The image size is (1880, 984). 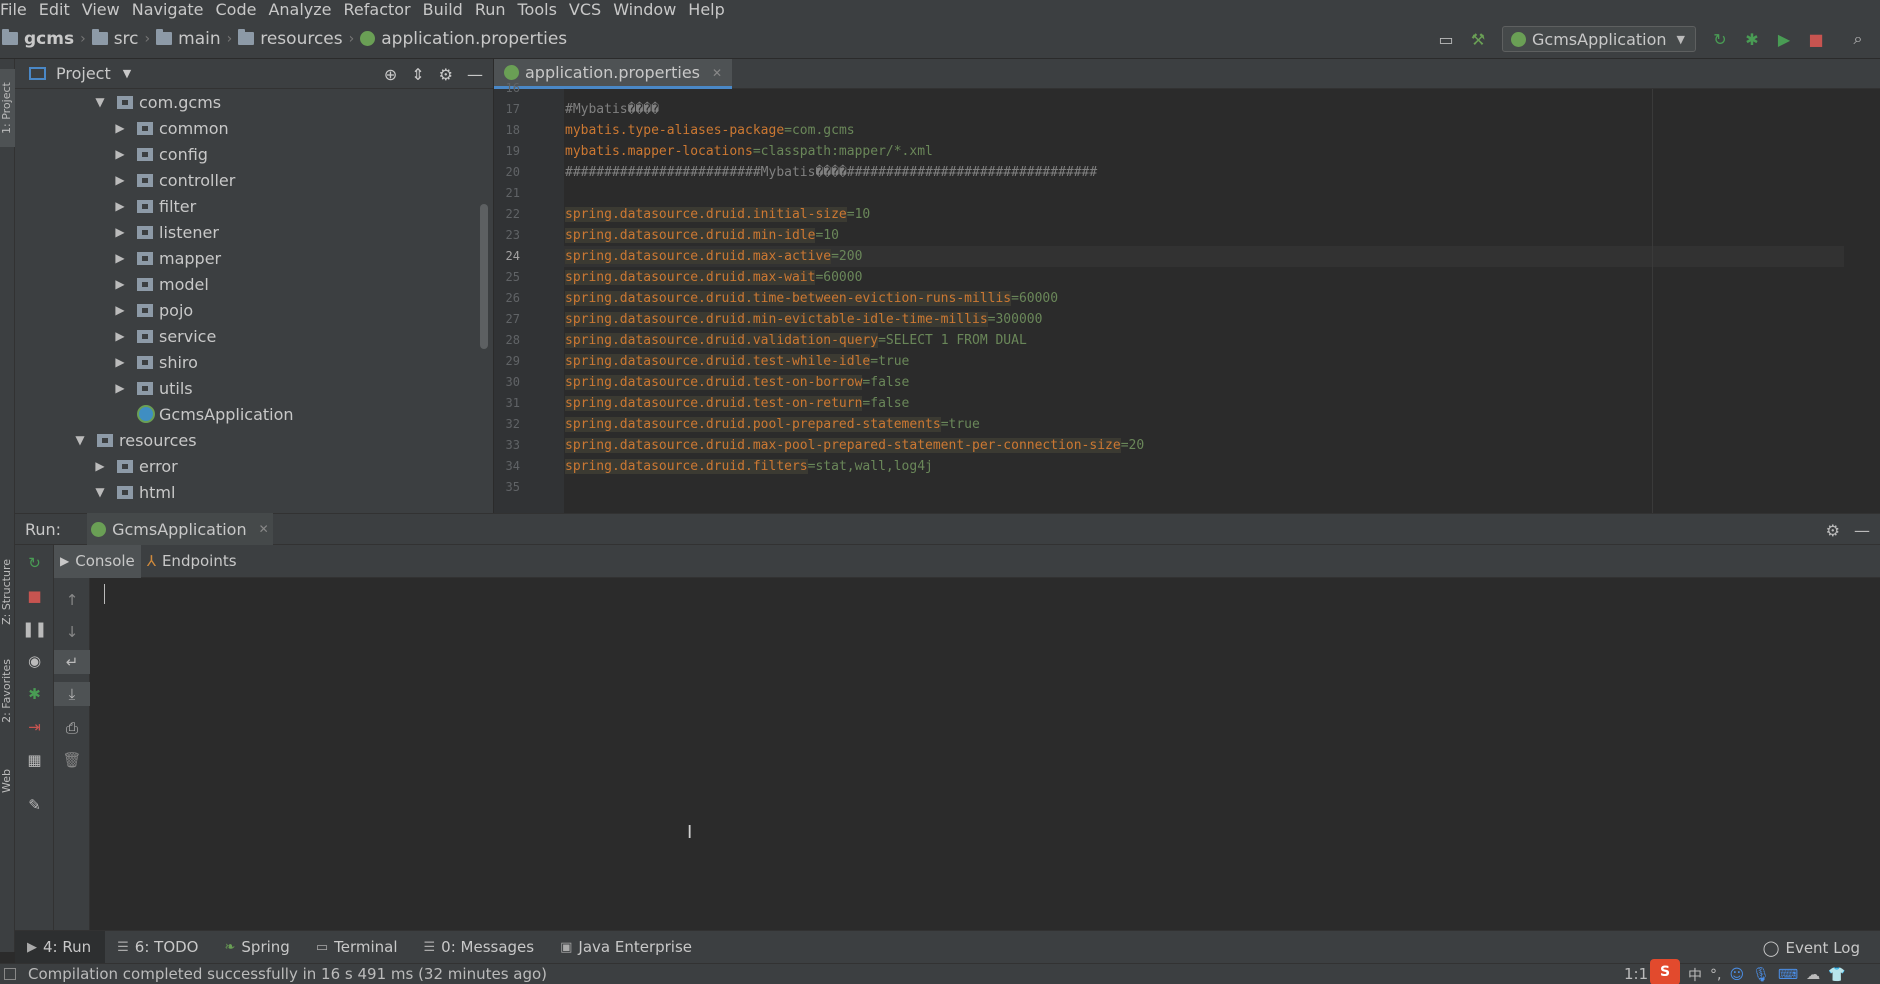 What do you see at coordinates (1761, 975) in the screenshot?
I see `ime-microphone-icon: 🎙` at bounding box center [1761, 975].